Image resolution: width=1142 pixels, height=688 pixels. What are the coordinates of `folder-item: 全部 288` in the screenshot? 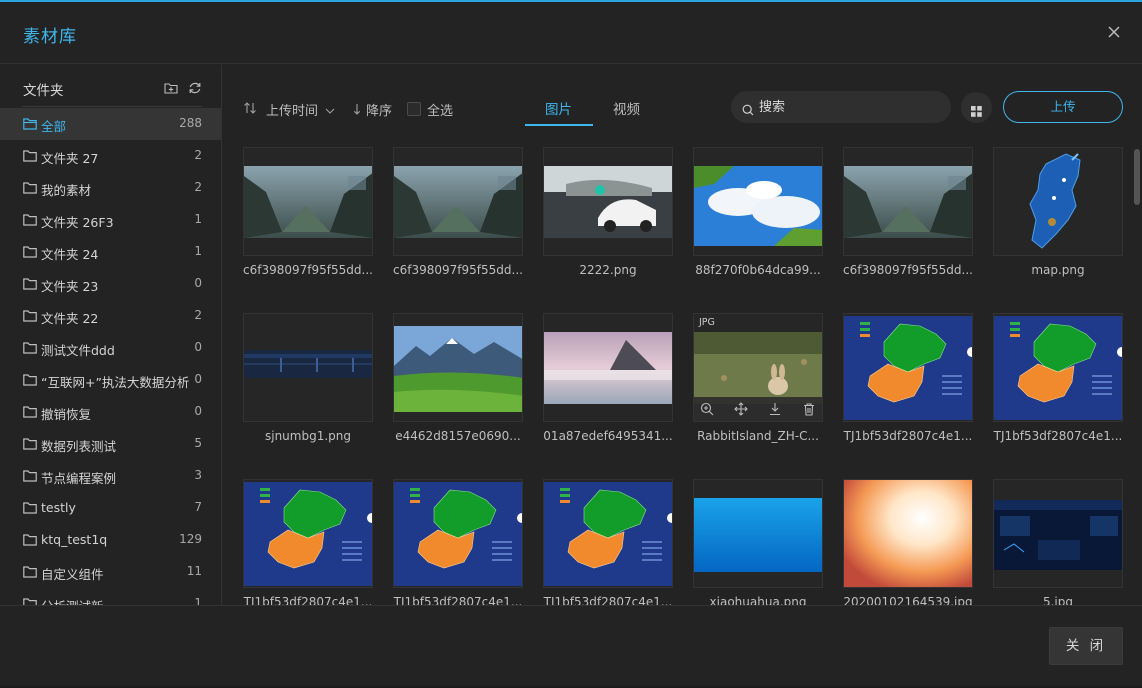 It's located at (110, 124).